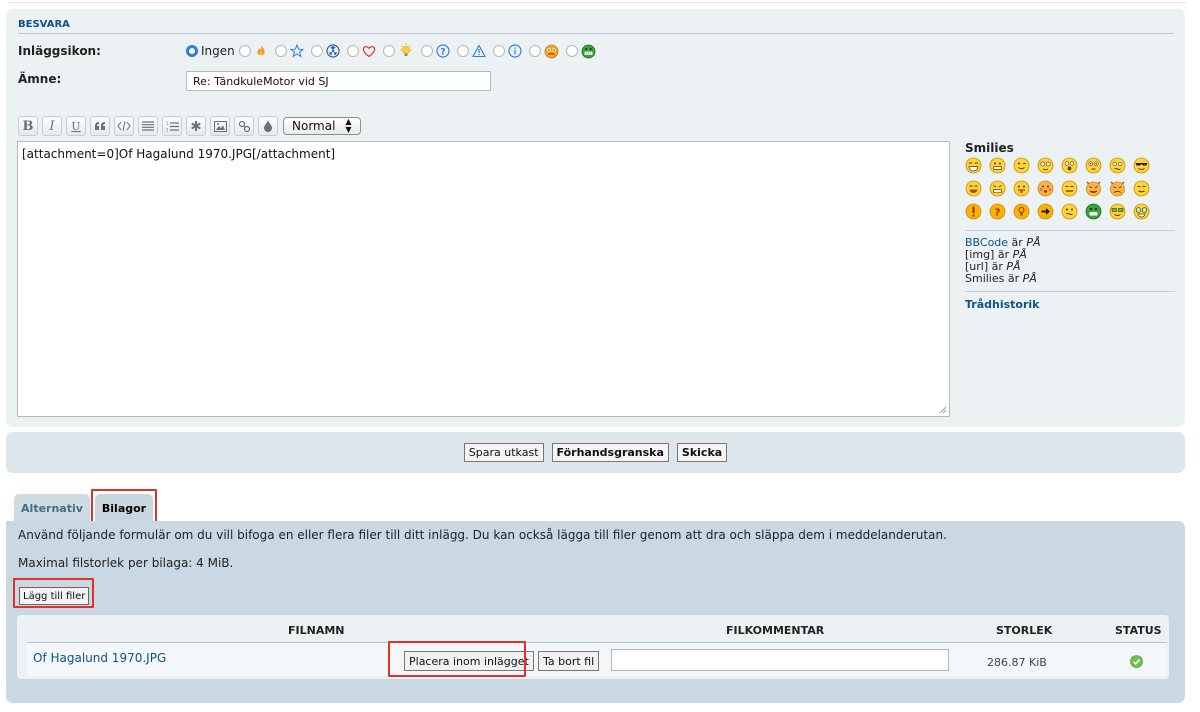 This screenshot has height=712, width=1200. I want to click on radio-star, so click(280, 51).